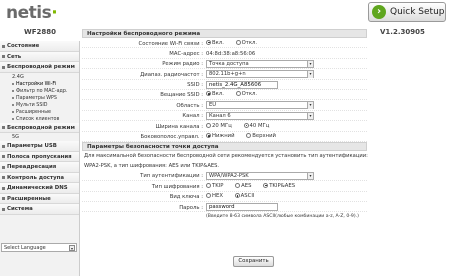 The image size is (450, 276). I want to click on quick-setup-button: › Quick Setup, so click(407, 12).